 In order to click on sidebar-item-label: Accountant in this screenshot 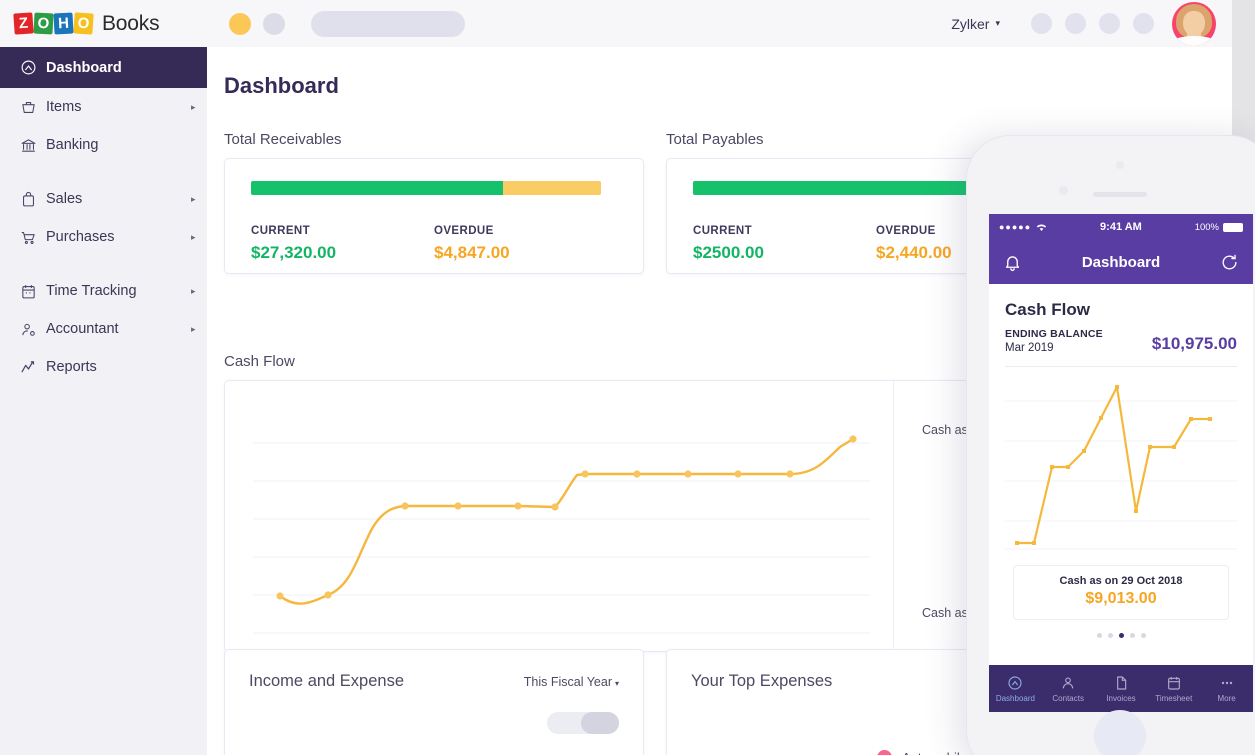, I will do `click(82, 329)`.